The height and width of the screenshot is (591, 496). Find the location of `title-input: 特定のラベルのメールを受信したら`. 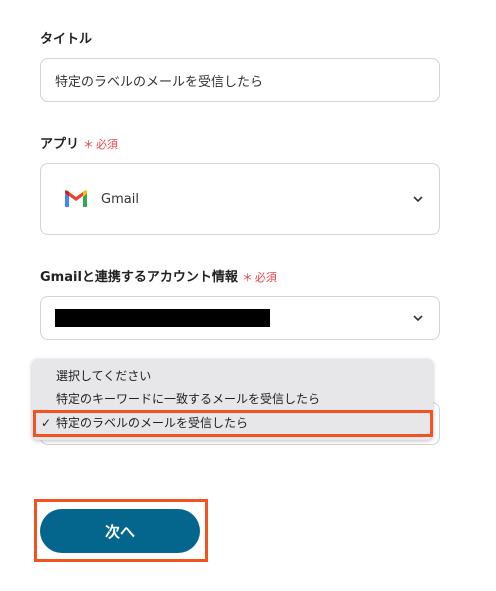

title-input: 特定のラベルのメールを受信したら is located at coordinates (240, 80).